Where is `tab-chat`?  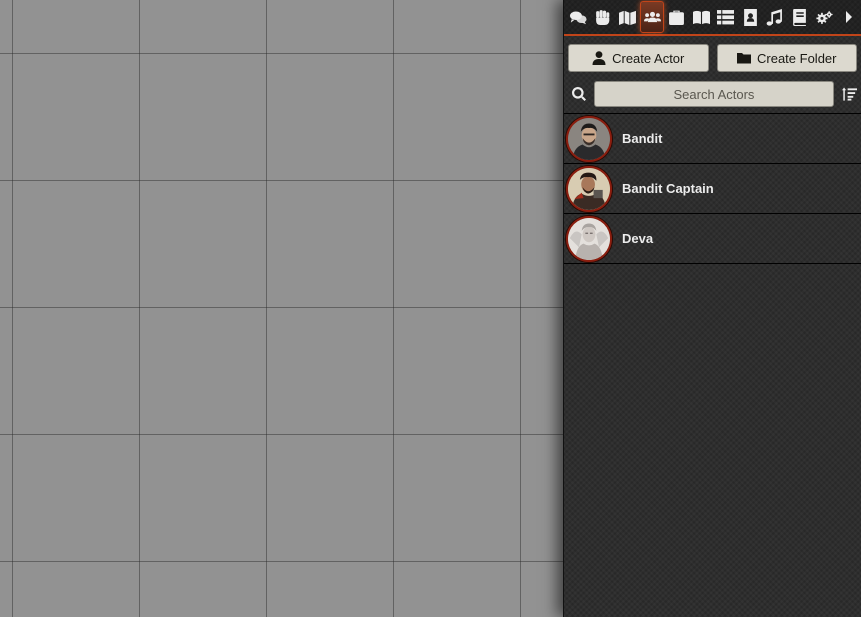 tab-chat is located at coordinates (578, 17).